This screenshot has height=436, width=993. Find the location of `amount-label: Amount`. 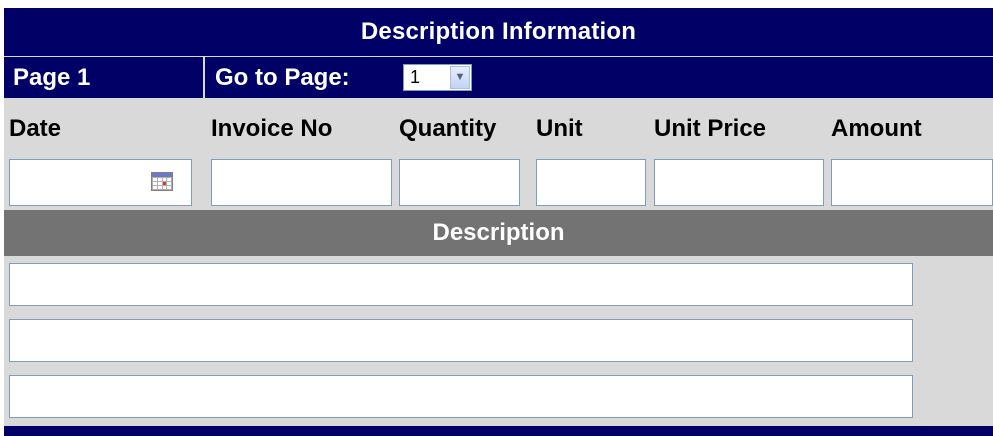

amount-label: Amount is located at coordinates (876, 128).